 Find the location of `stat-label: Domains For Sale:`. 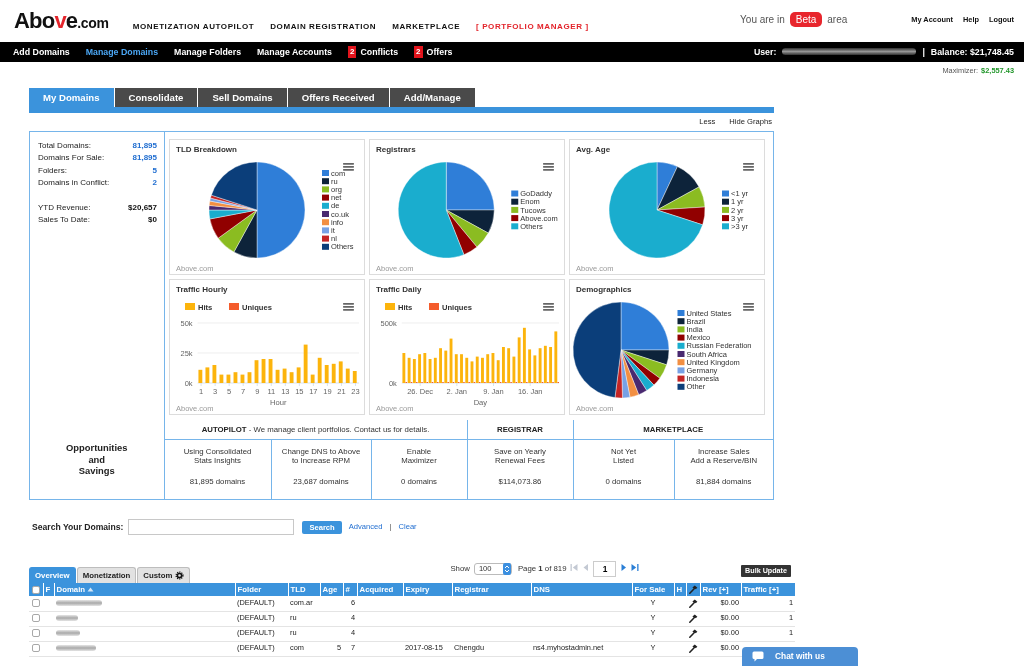

stat-label: Domains For Sale: is located at coordinates (71, 159).